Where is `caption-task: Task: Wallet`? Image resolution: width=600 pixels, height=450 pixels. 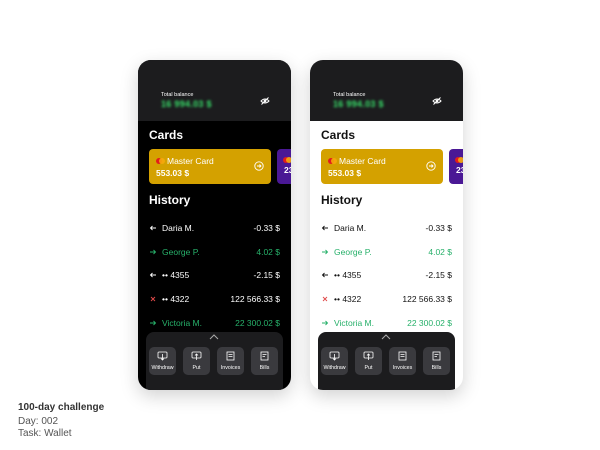
caption-task: Task: Wallet is located at coordinates (45, 433).